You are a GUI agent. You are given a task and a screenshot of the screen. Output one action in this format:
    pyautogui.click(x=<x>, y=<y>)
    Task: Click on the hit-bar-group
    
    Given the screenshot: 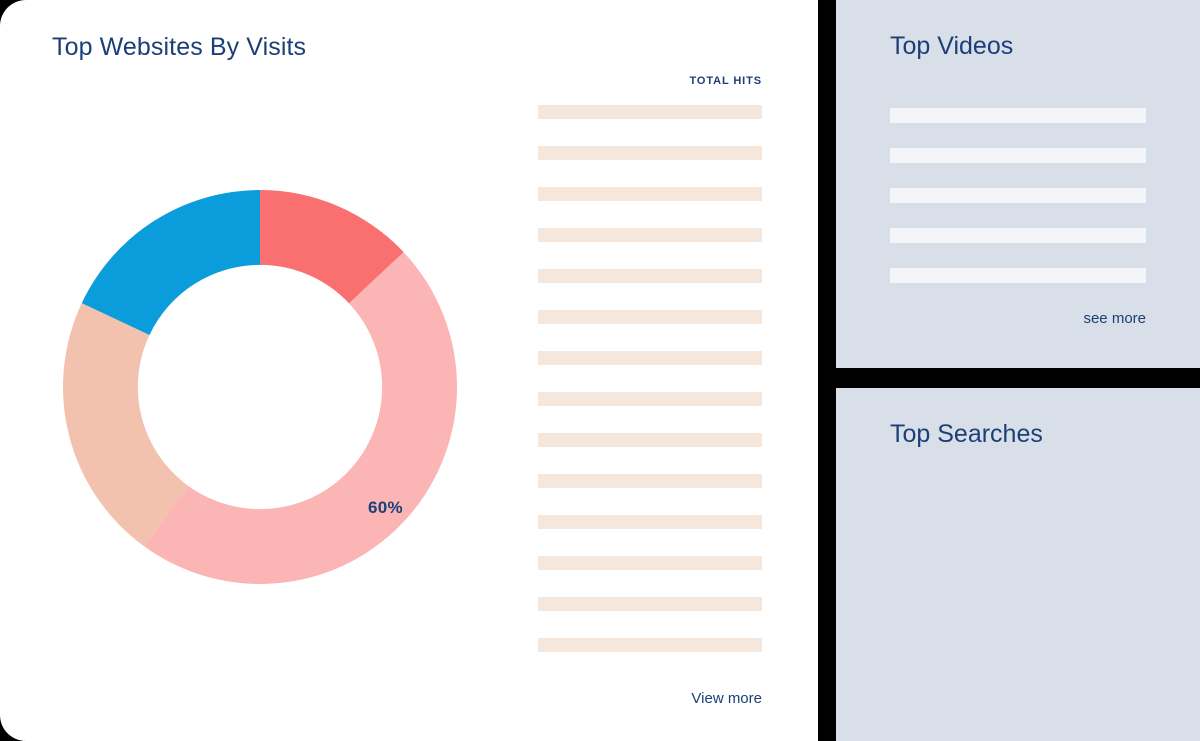 What is the action you would take?
    pyautogui.click(x=650, y=378)
    